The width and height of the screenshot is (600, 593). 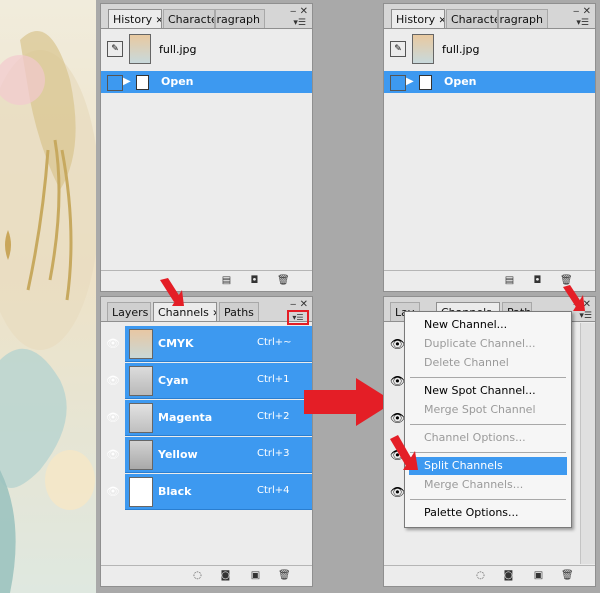 What do you see at coordinates (185, 417) in the screenshot?
I see `channel-name: Magenta` at bounding box center [185, 417].